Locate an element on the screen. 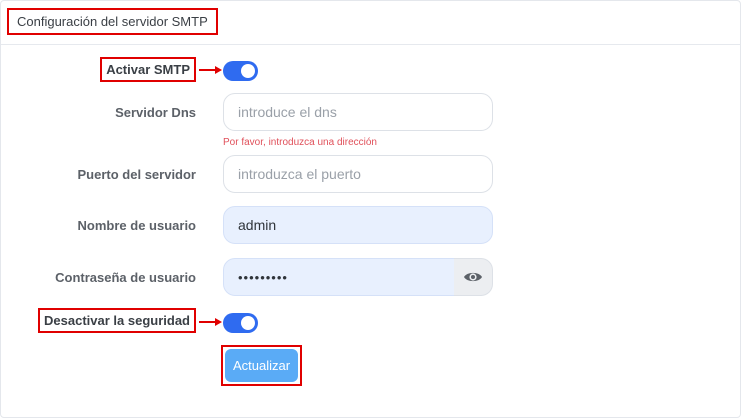  disable-security-label: Desactivar la seguridad is located at coordinates (117, 320).